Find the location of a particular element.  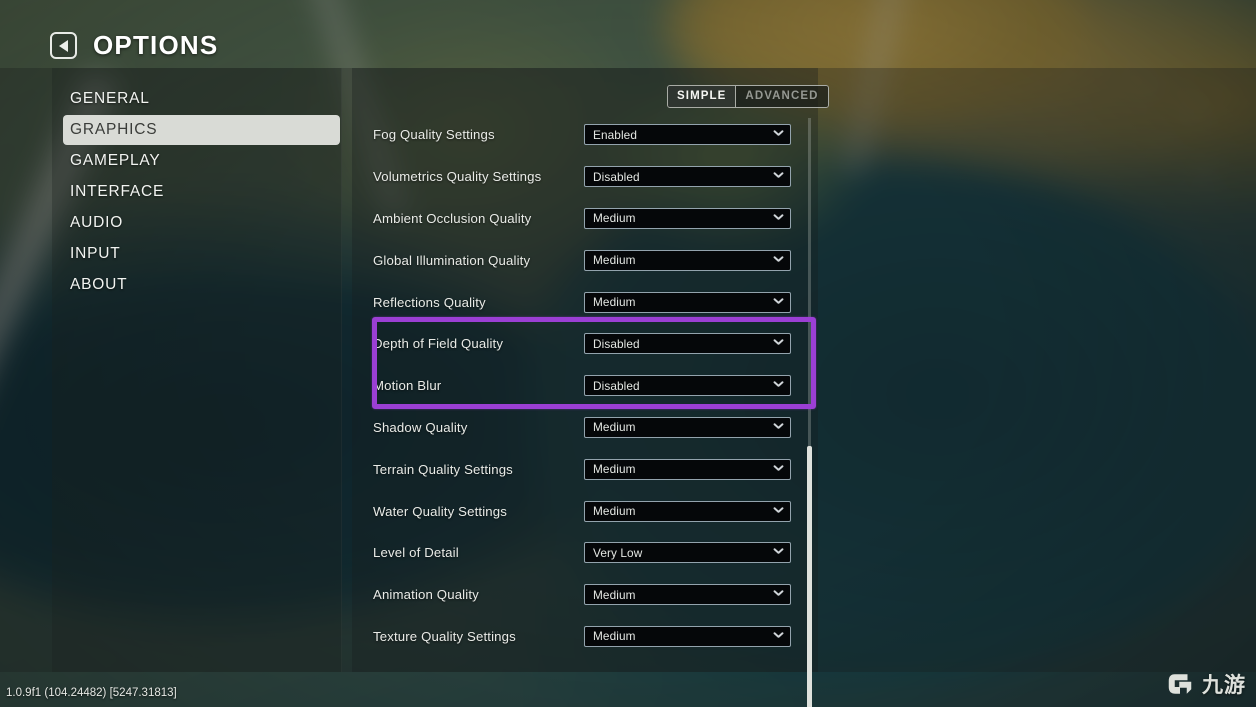

setting-label: Water Quality Settings is located at coordinates (440, 511).